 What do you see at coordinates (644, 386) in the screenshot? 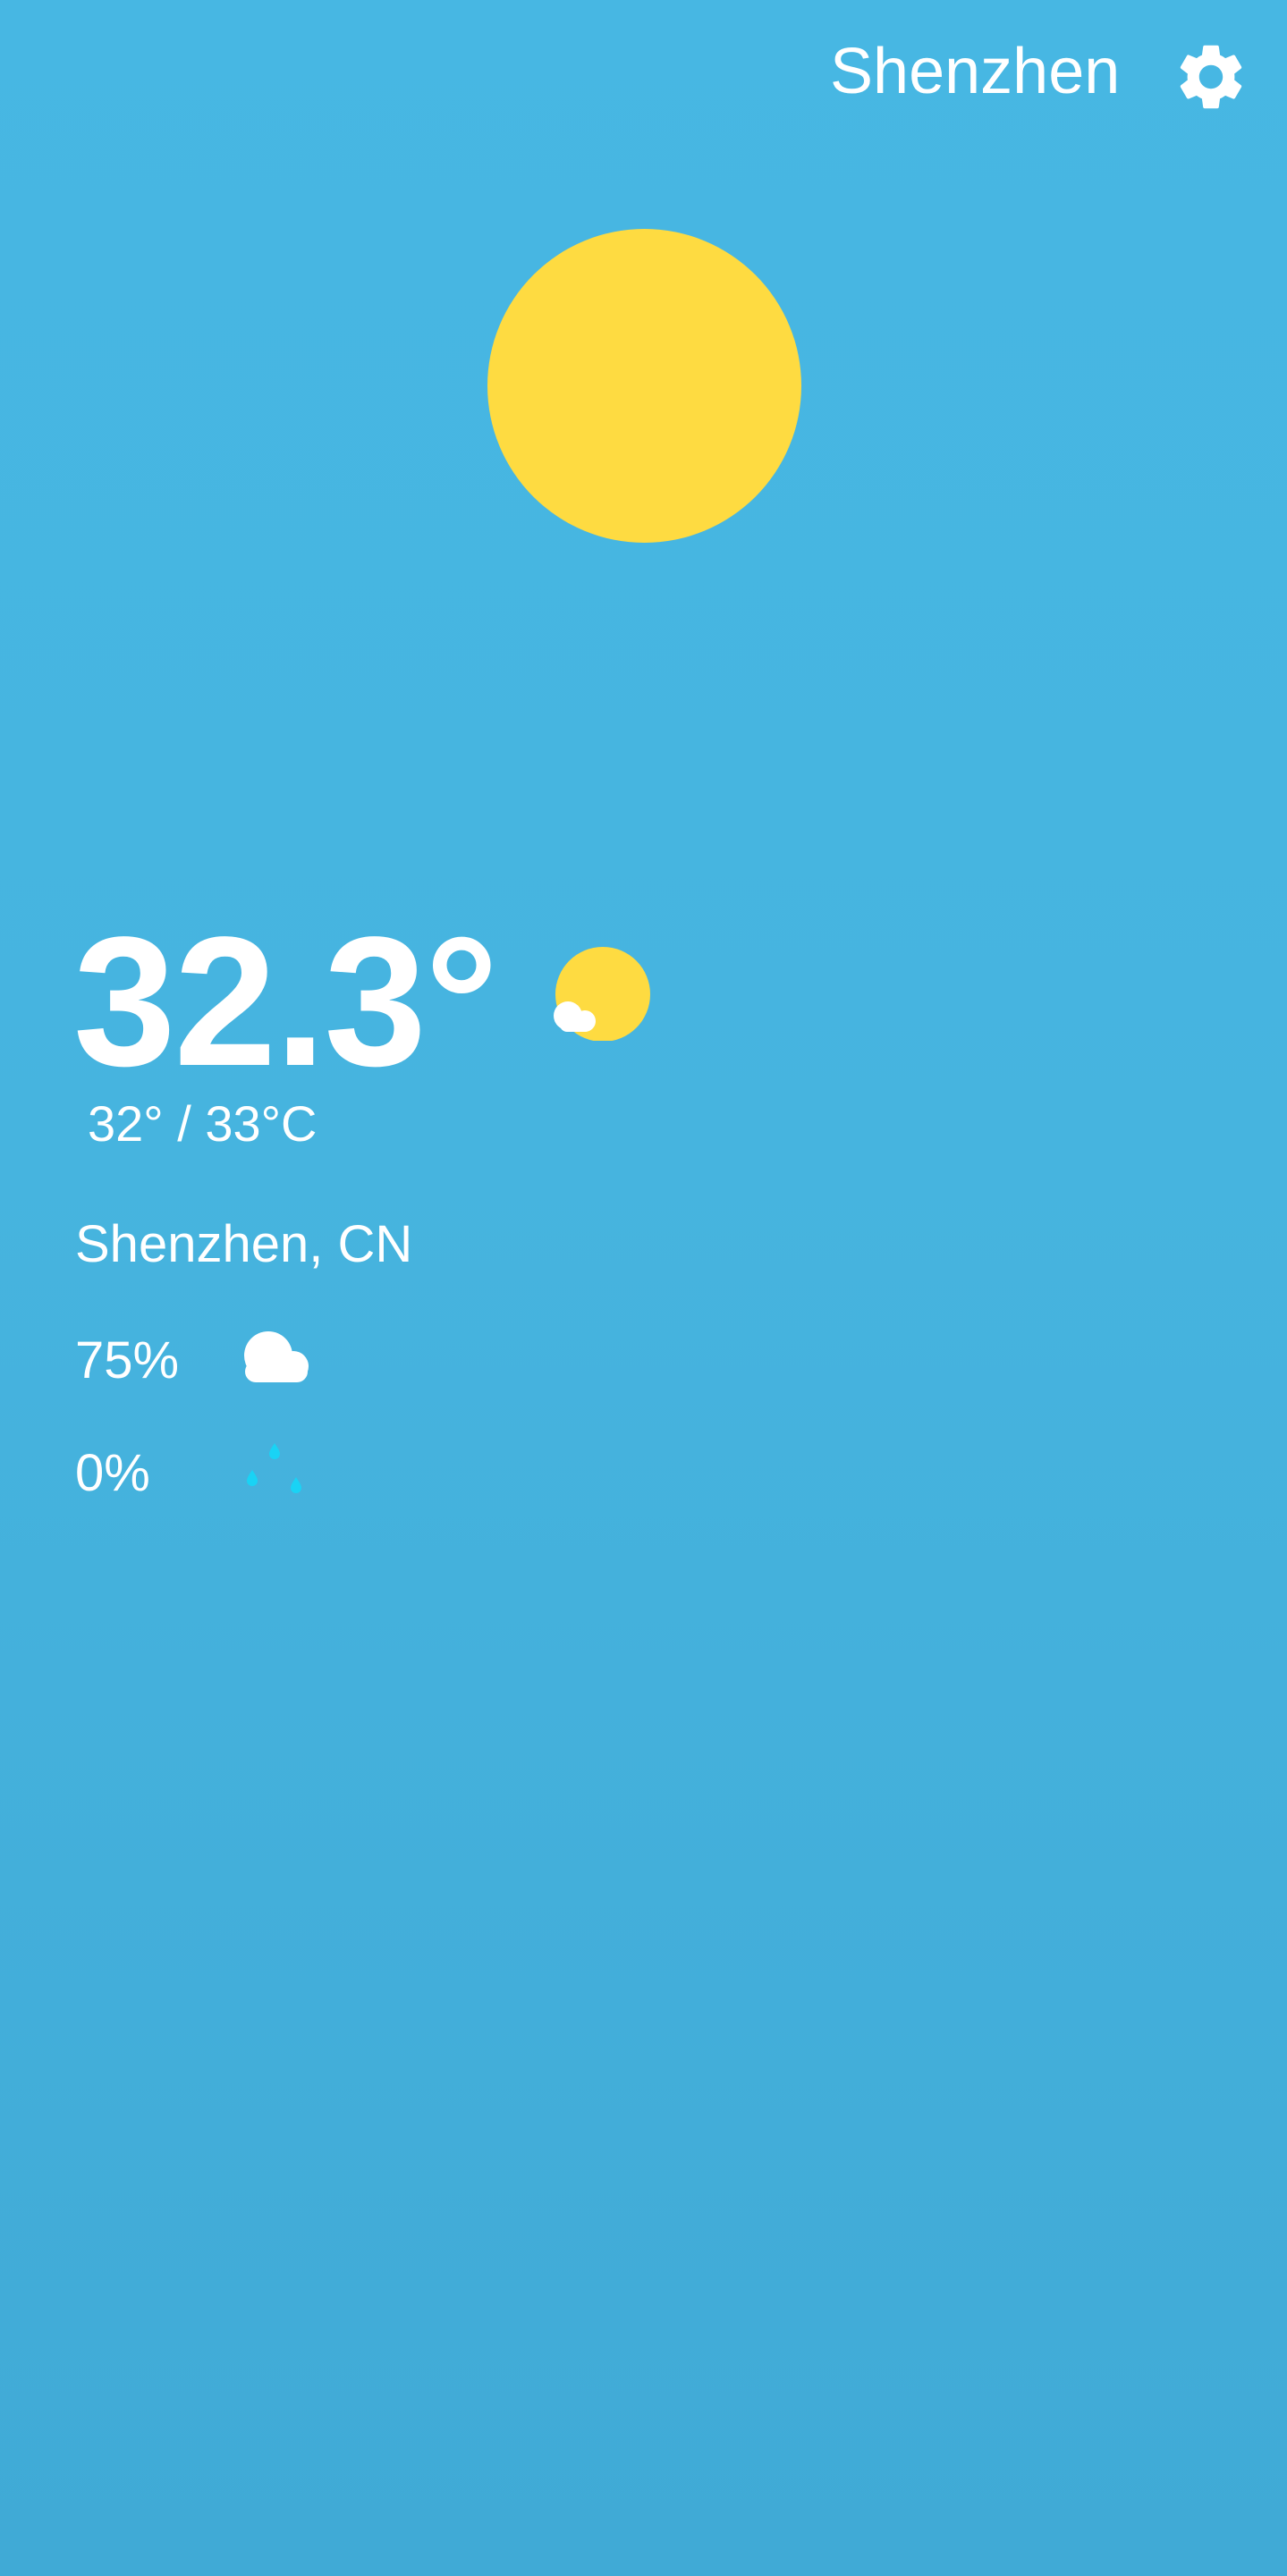
I see `hero-sun-icon` at bounding box center [644, 386].